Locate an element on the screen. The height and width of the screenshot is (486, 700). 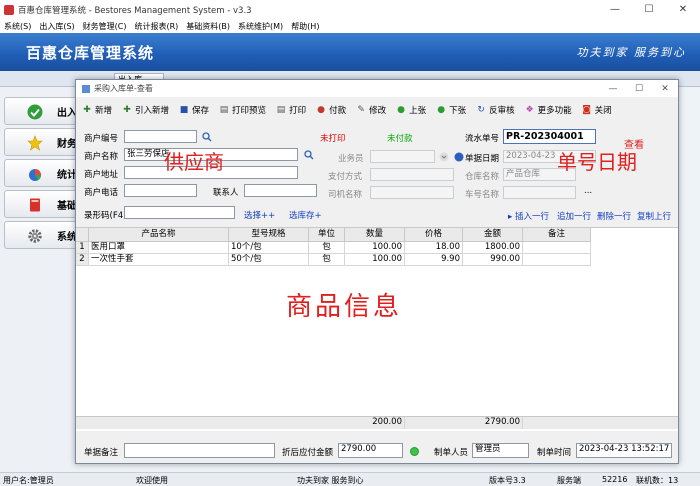
col-header-amount: 金额 is located at coordinates (493, 235).